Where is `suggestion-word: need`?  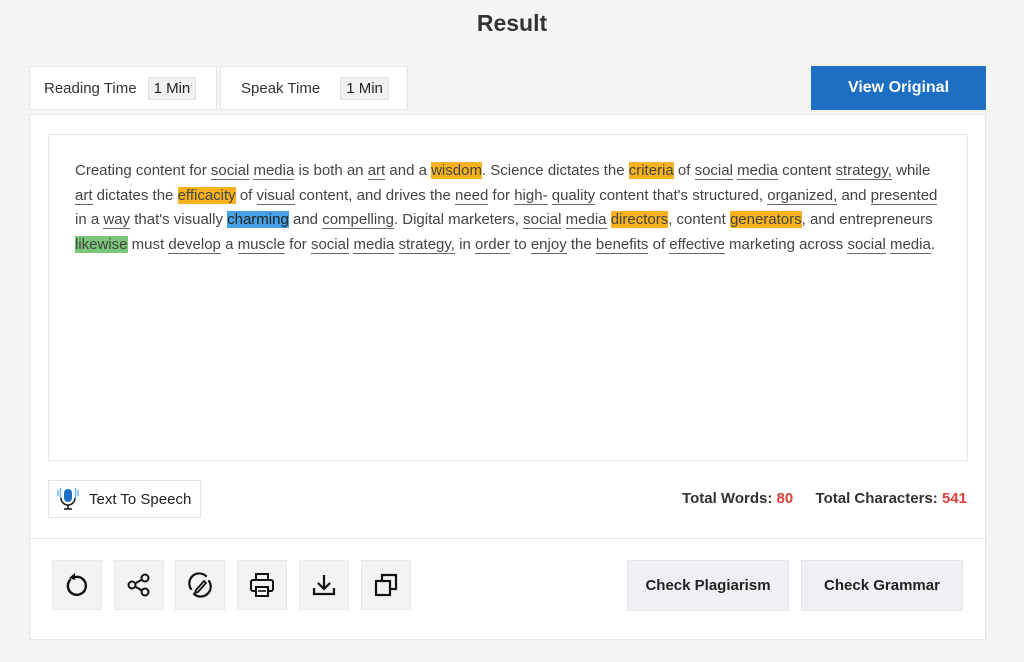 suggestion-word: need is located at coordinates (472, 195).